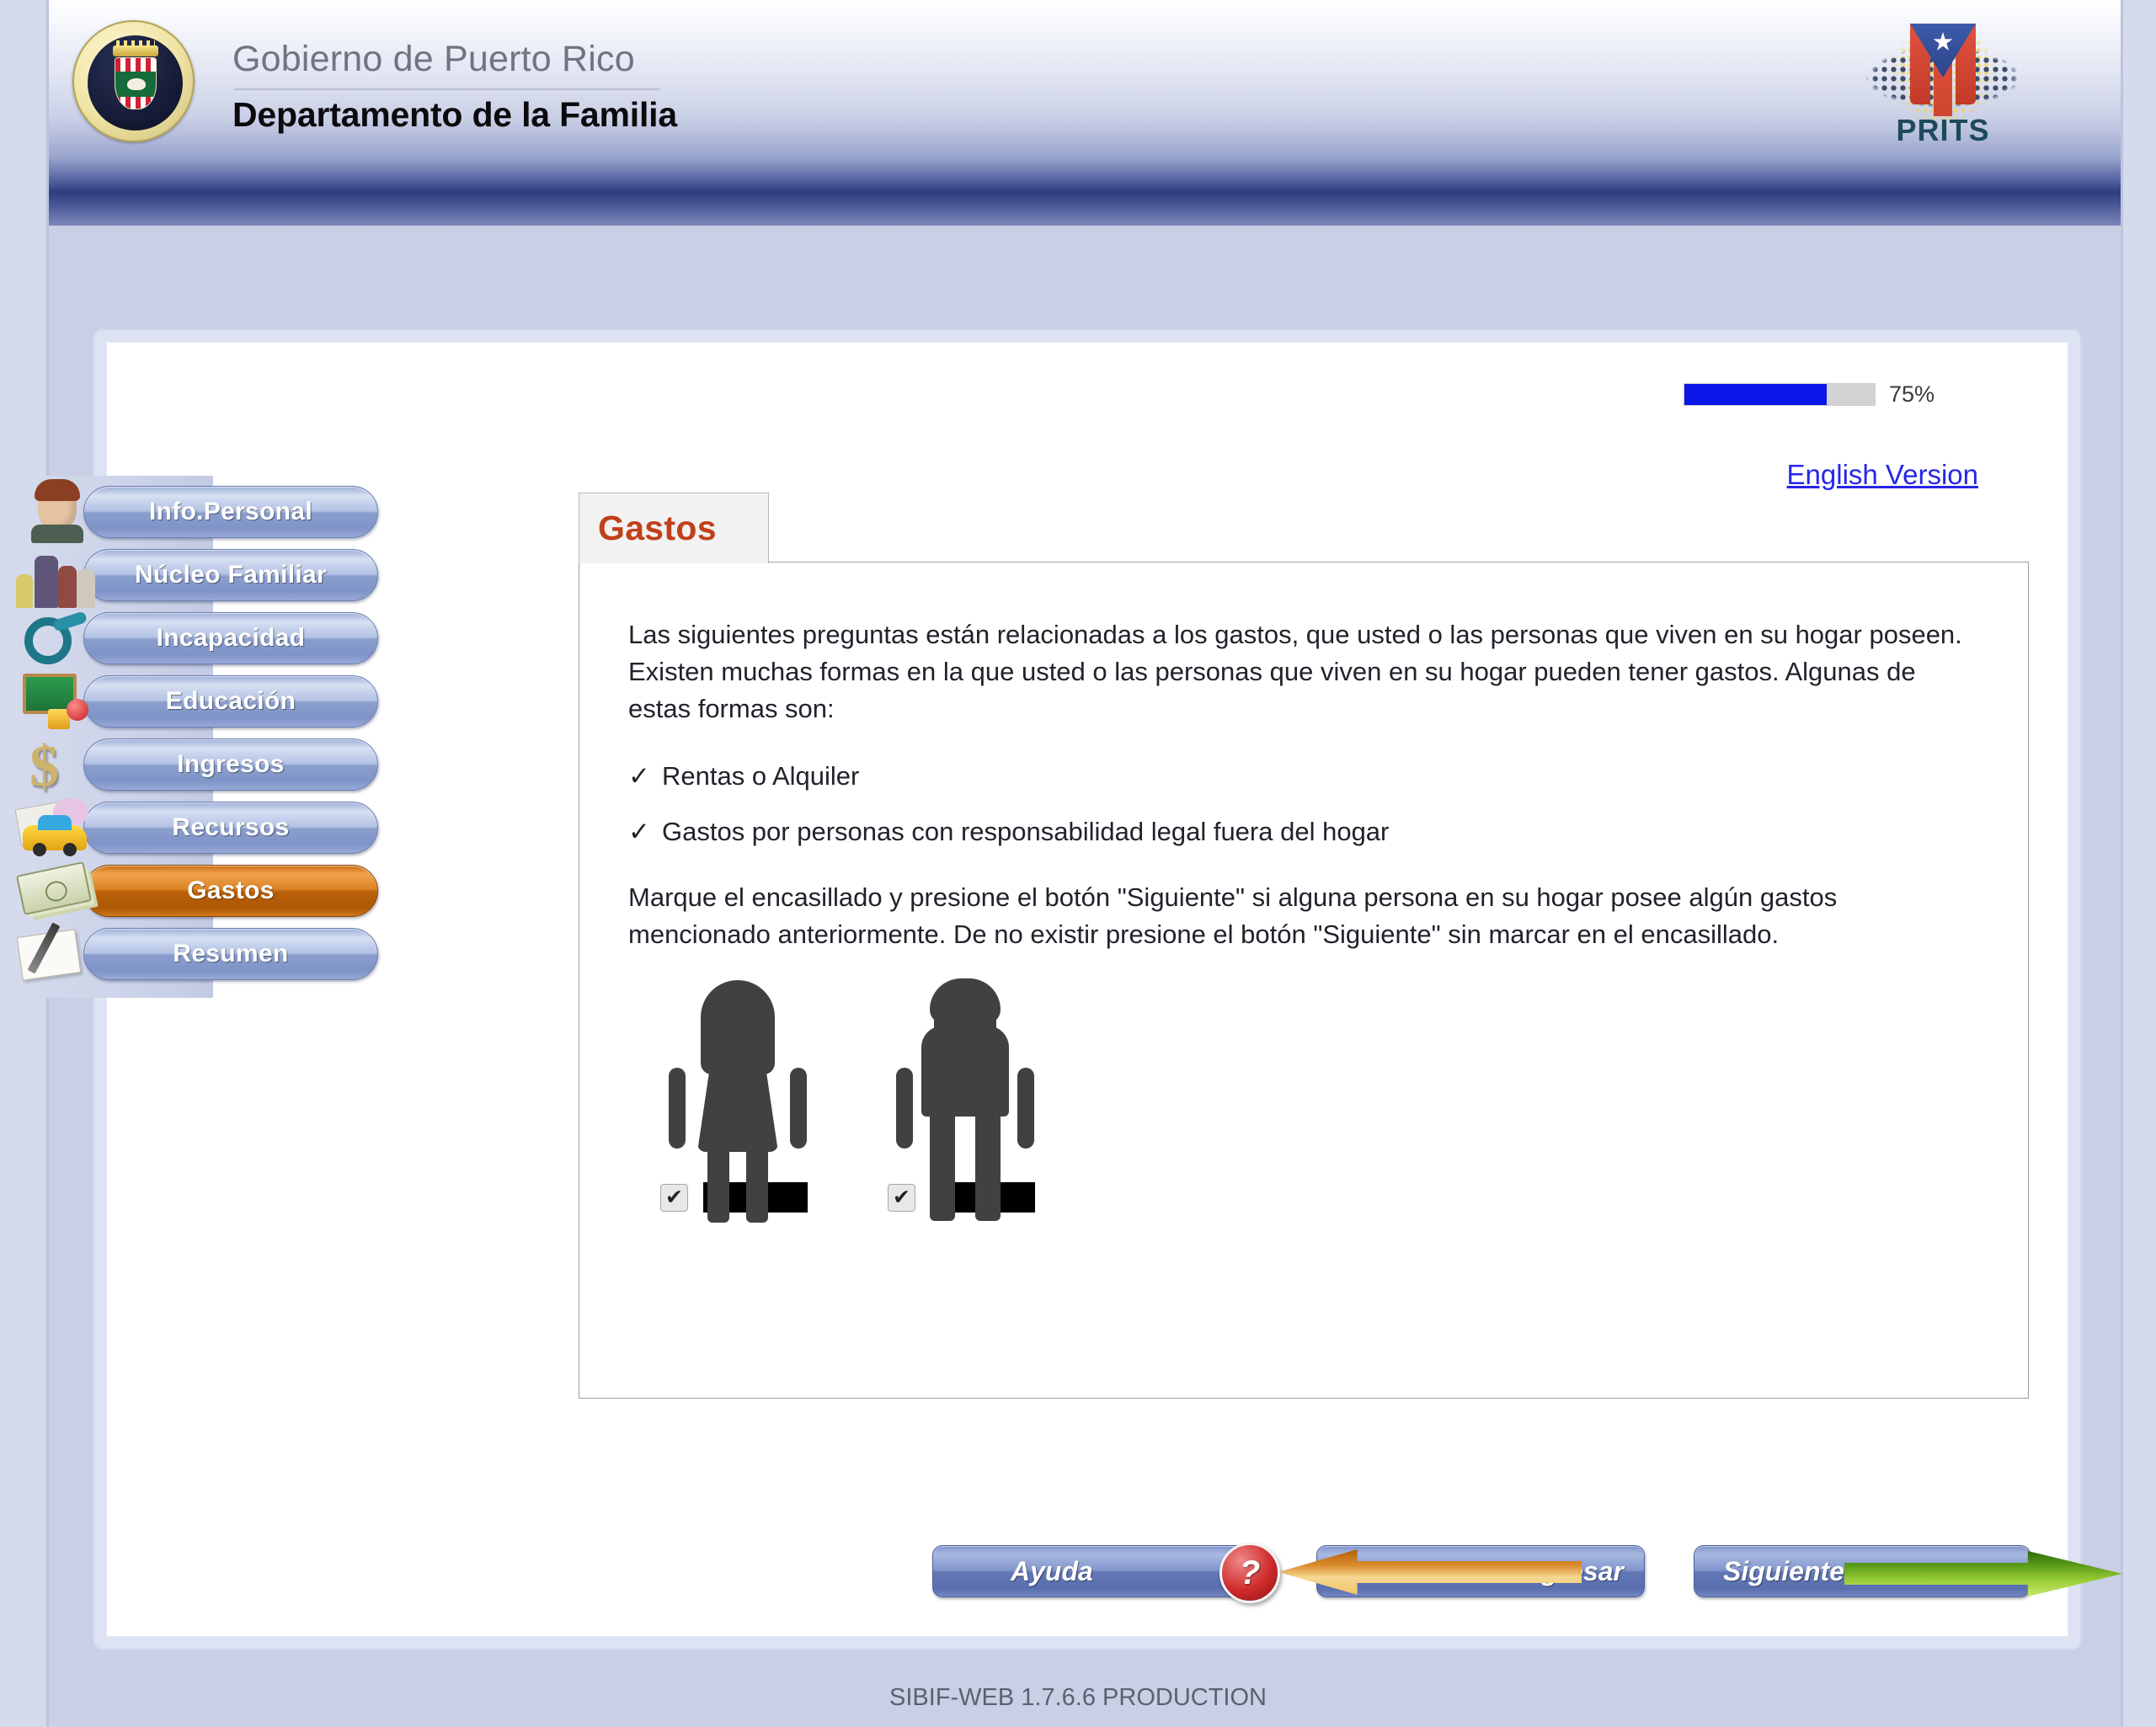 This screenshot has height=1727, width=2156. What do you see at coordinates (1303, 1101) in the screenshot?
I see `household-members: ✔ ✔` at bounding box center [1303, 1101].